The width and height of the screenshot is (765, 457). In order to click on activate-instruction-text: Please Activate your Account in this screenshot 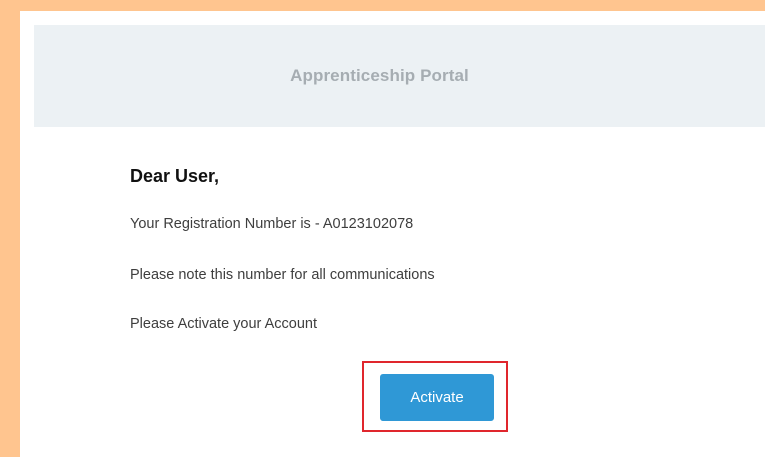, I will do `click(223, 324)`.